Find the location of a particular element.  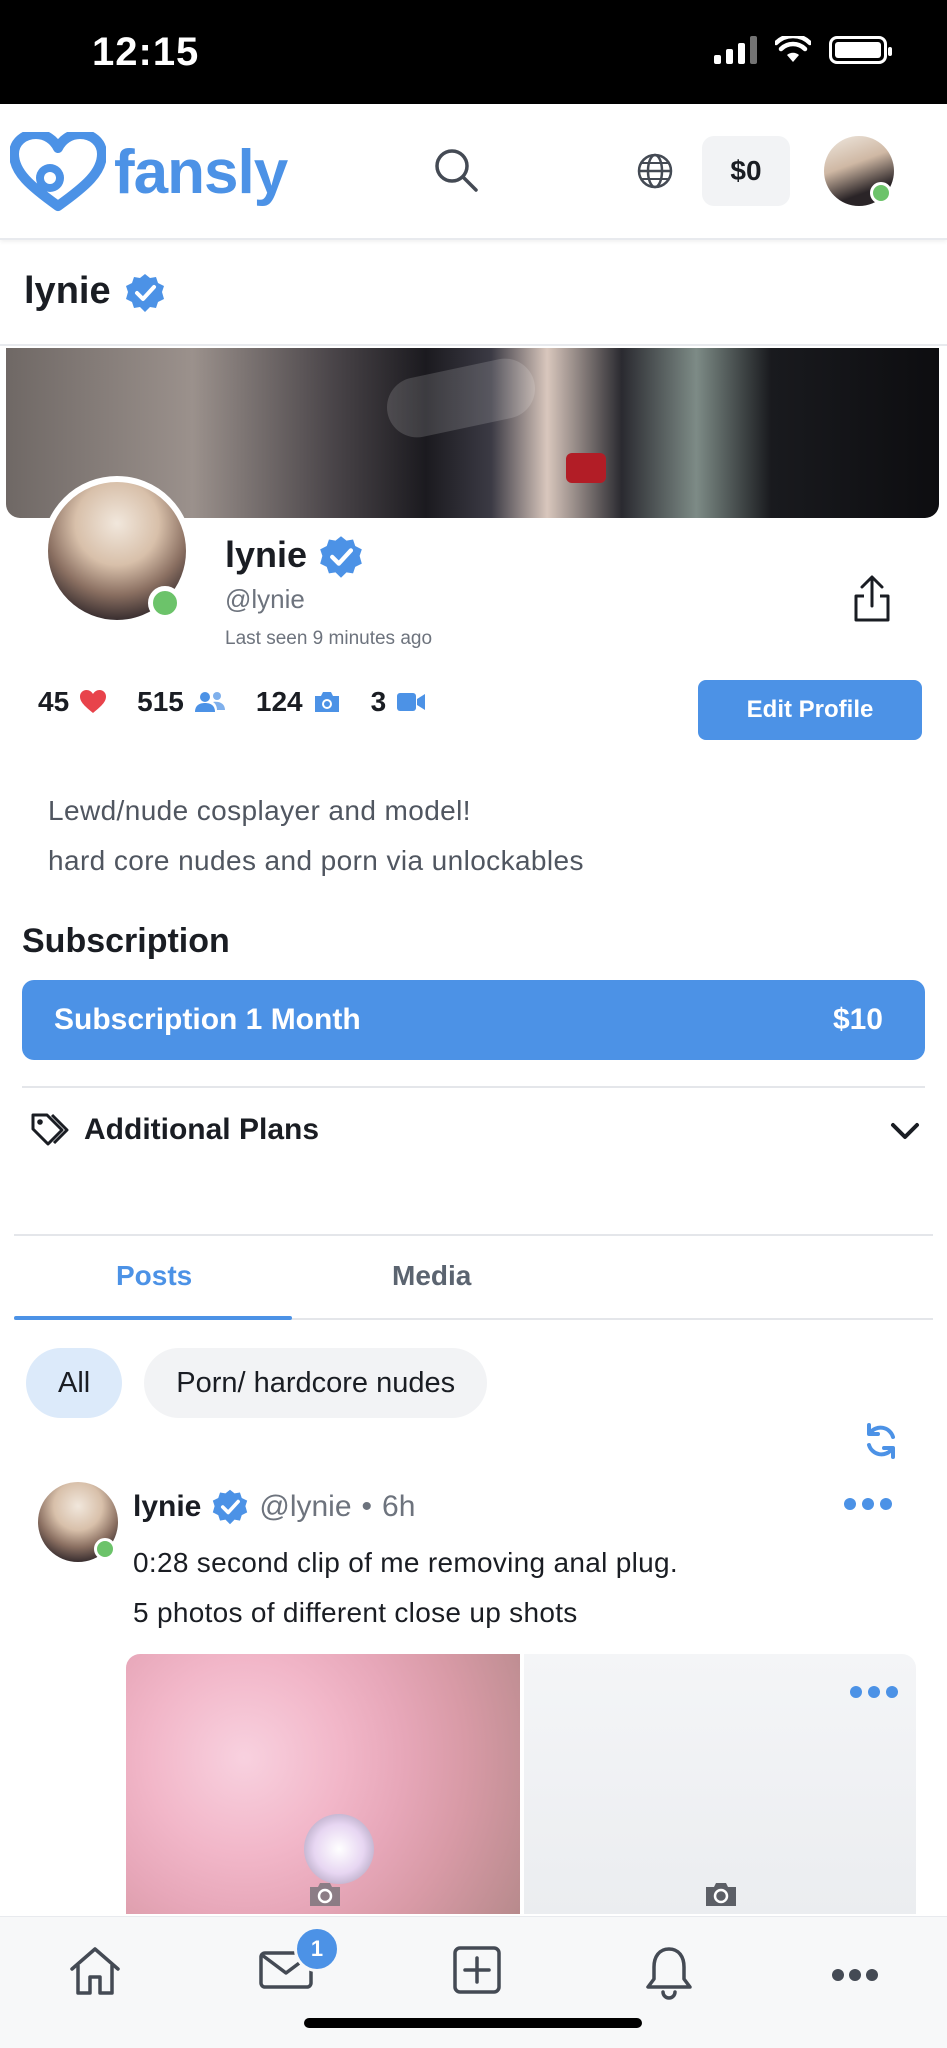

search-icon is located at coordinates (456, 170).